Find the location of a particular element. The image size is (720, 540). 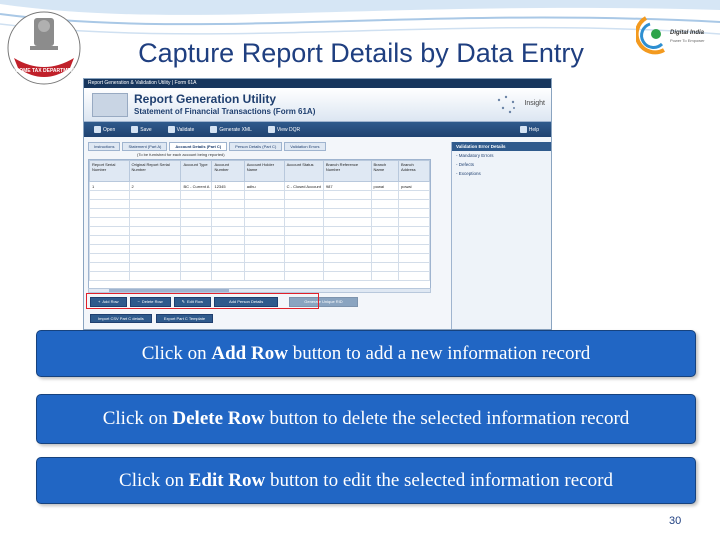

open-button: Open is located at coordinates (104, 129).